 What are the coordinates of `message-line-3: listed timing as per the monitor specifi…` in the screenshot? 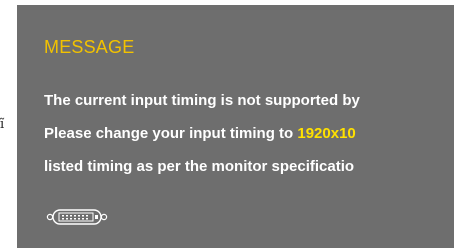 It's located at (199, 166).